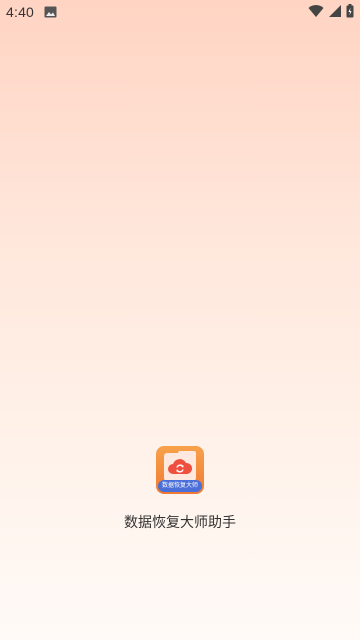 This screenshot has width=360, height=640. Describe the element at coordinates (180, 466) in the screenshot. I see `cloud-sync-icon` at that location.